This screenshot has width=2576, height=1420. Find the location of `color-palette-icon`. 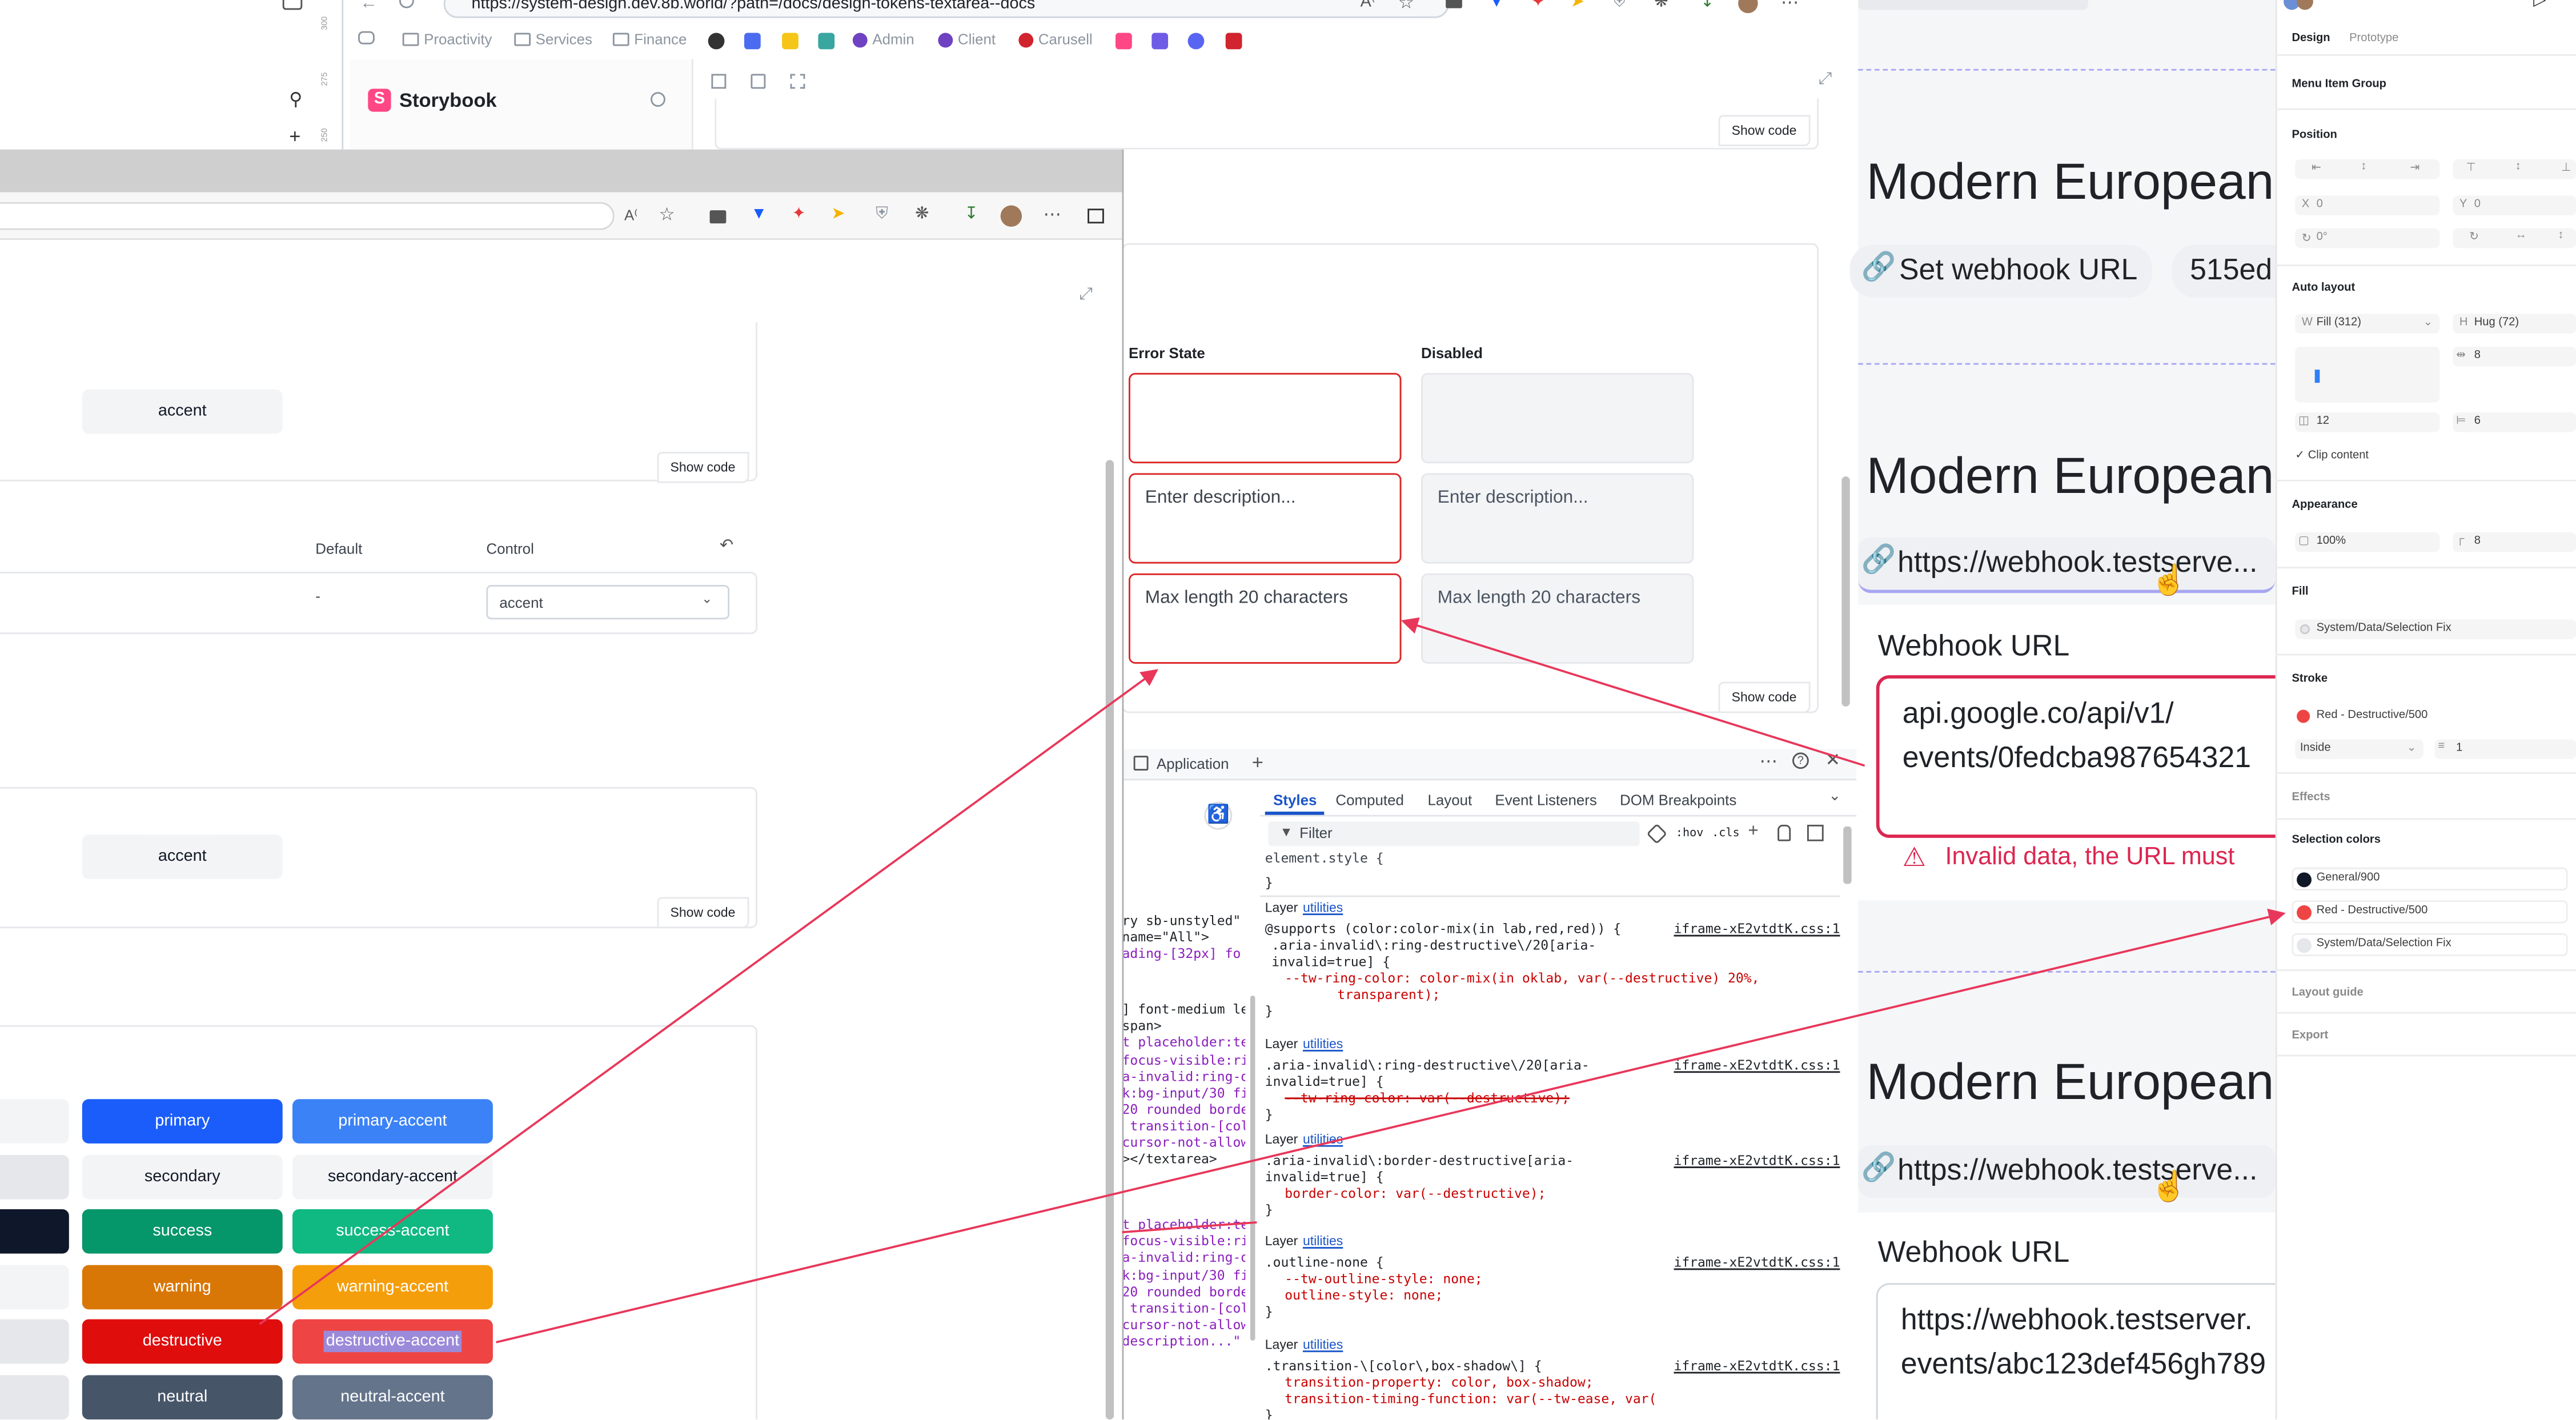

color-palette-icon is located at coordinates (1784, 832).